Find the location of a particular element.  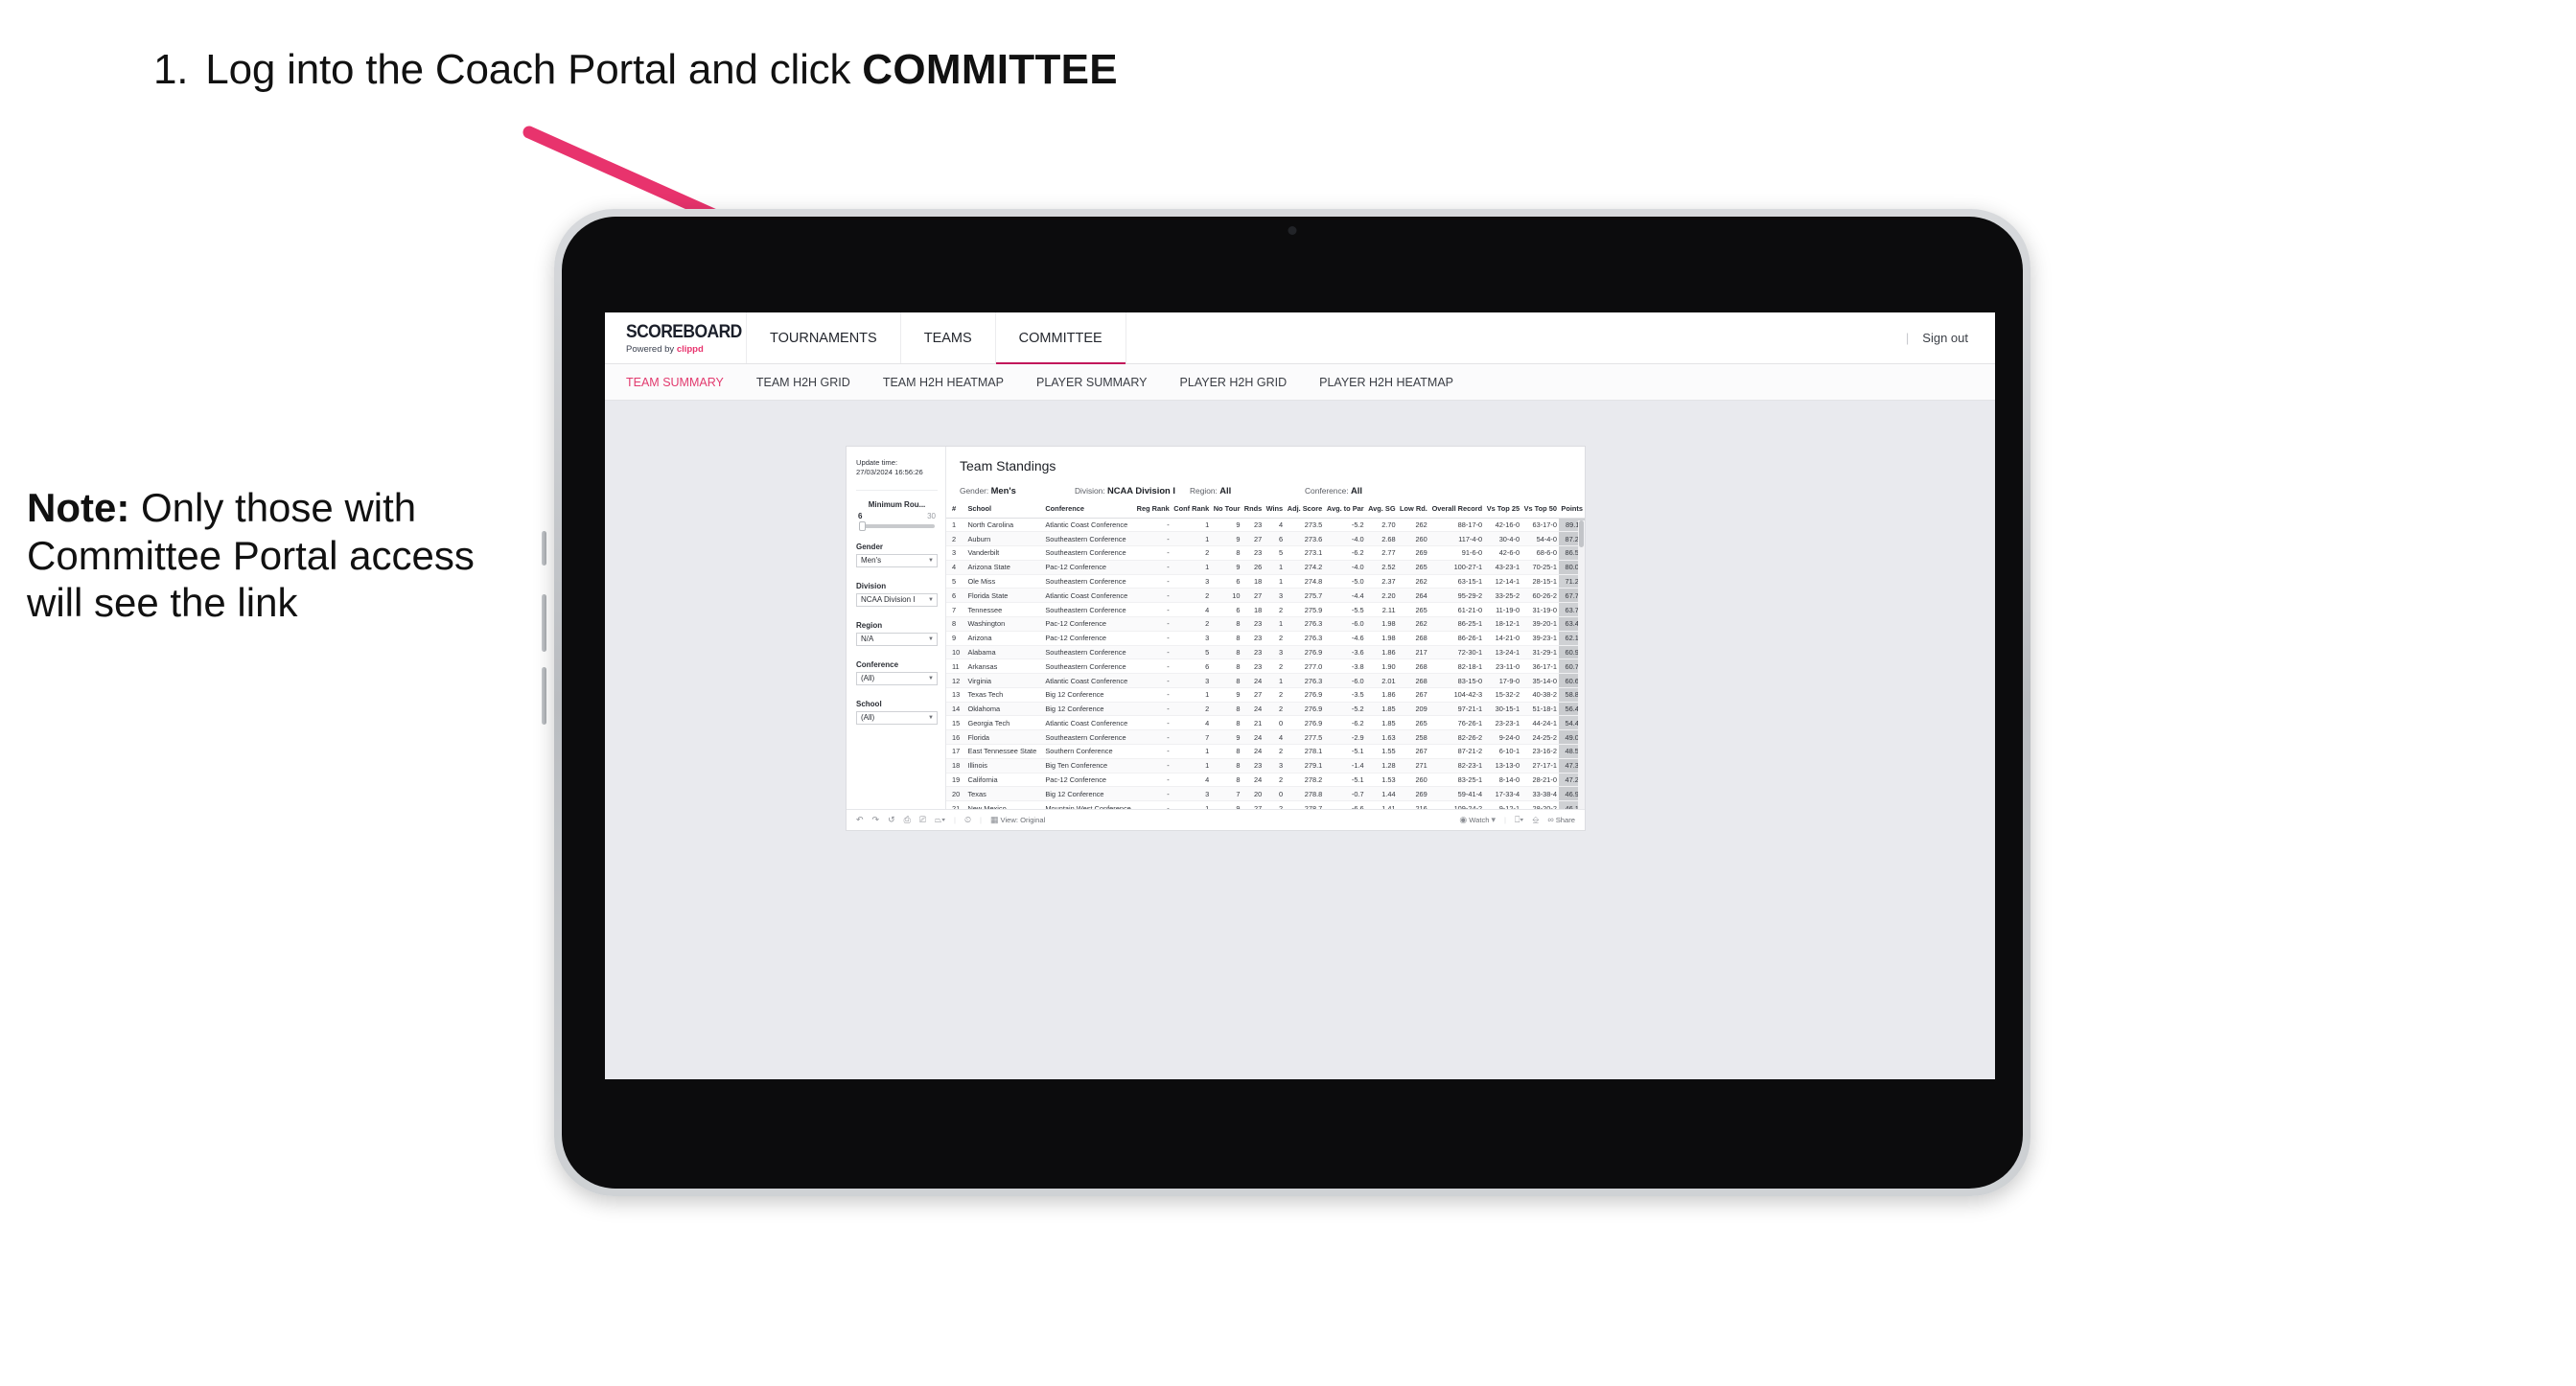

device-button-volume-up is located at coordinates (544, 623).